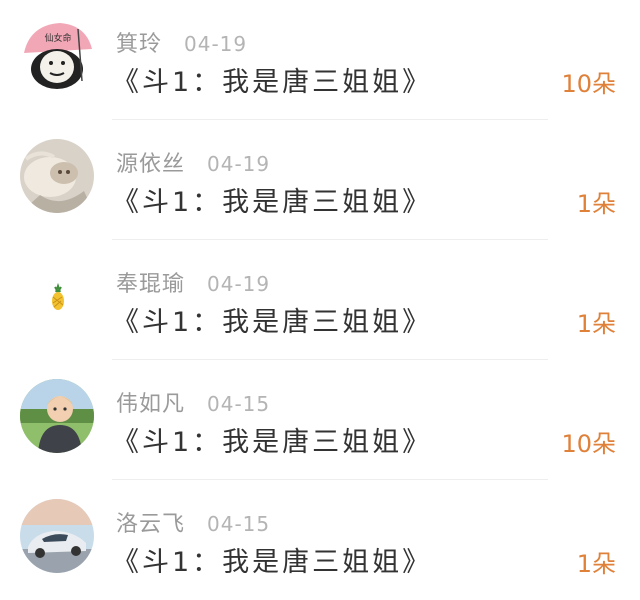 The height and width of the screenshot is (600, 640). I want to click on cat-photo-avatar, so click(57, 176).